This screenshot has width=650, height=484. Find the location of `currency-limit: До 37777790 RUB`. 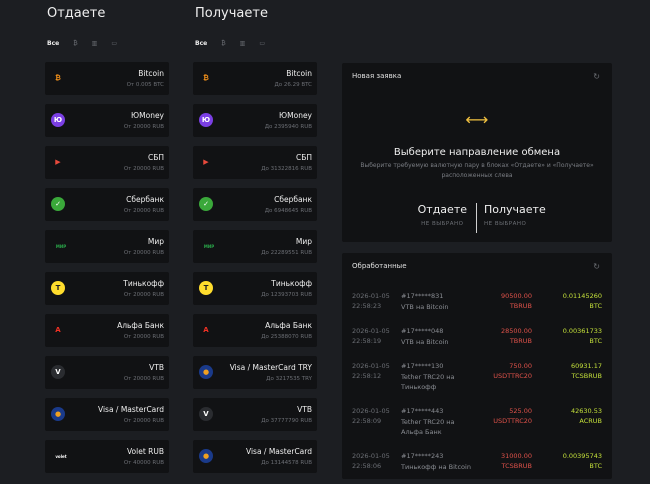

currency-limit: До 37777790 RUB is located at coordinates (286, 421).